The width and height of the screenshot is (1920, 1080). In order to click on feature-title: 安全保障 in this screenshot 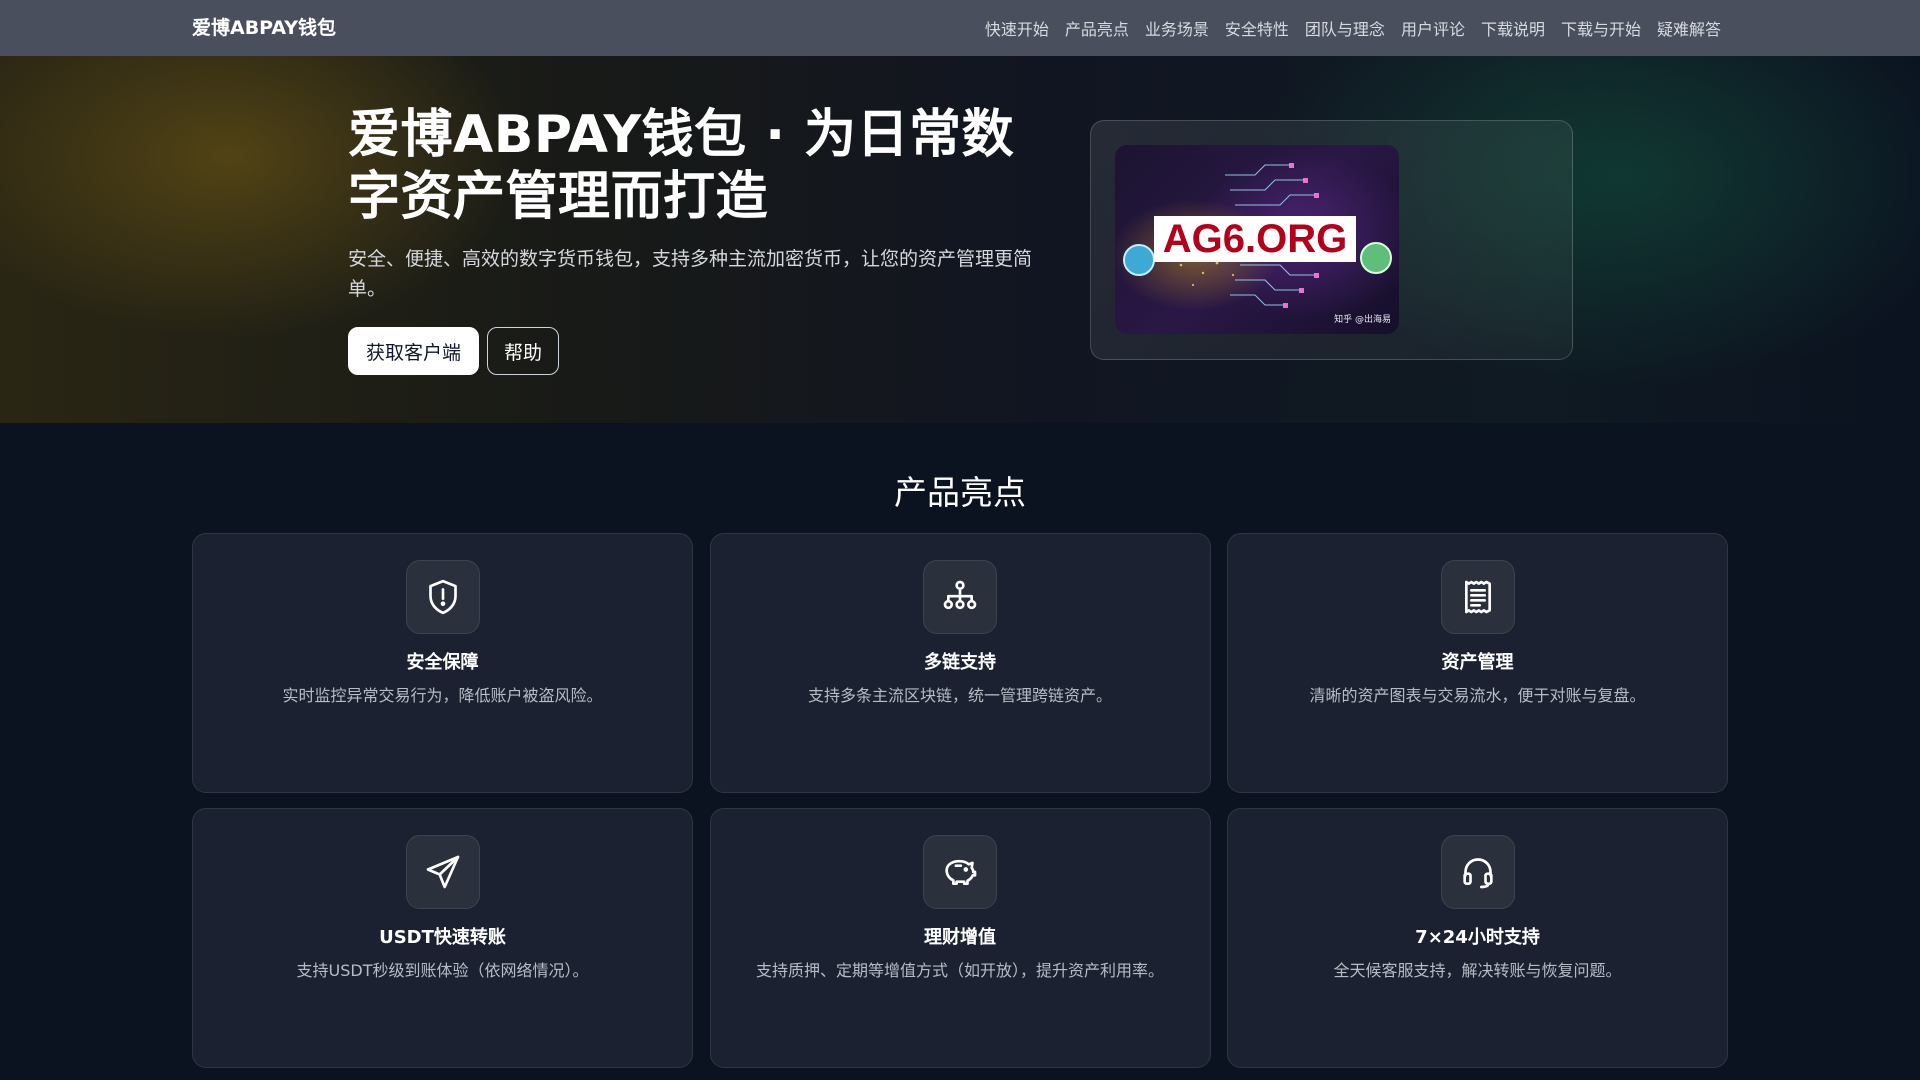, I will do `click(442, 662)`.